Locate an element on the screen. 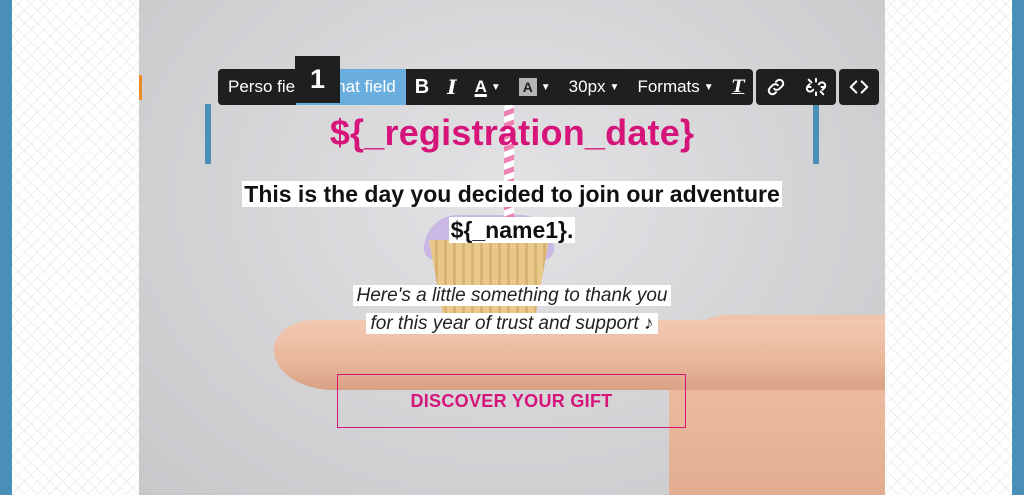 This screenshot has height=495, width=1024. link-icon is located at coordinates (776, 87).